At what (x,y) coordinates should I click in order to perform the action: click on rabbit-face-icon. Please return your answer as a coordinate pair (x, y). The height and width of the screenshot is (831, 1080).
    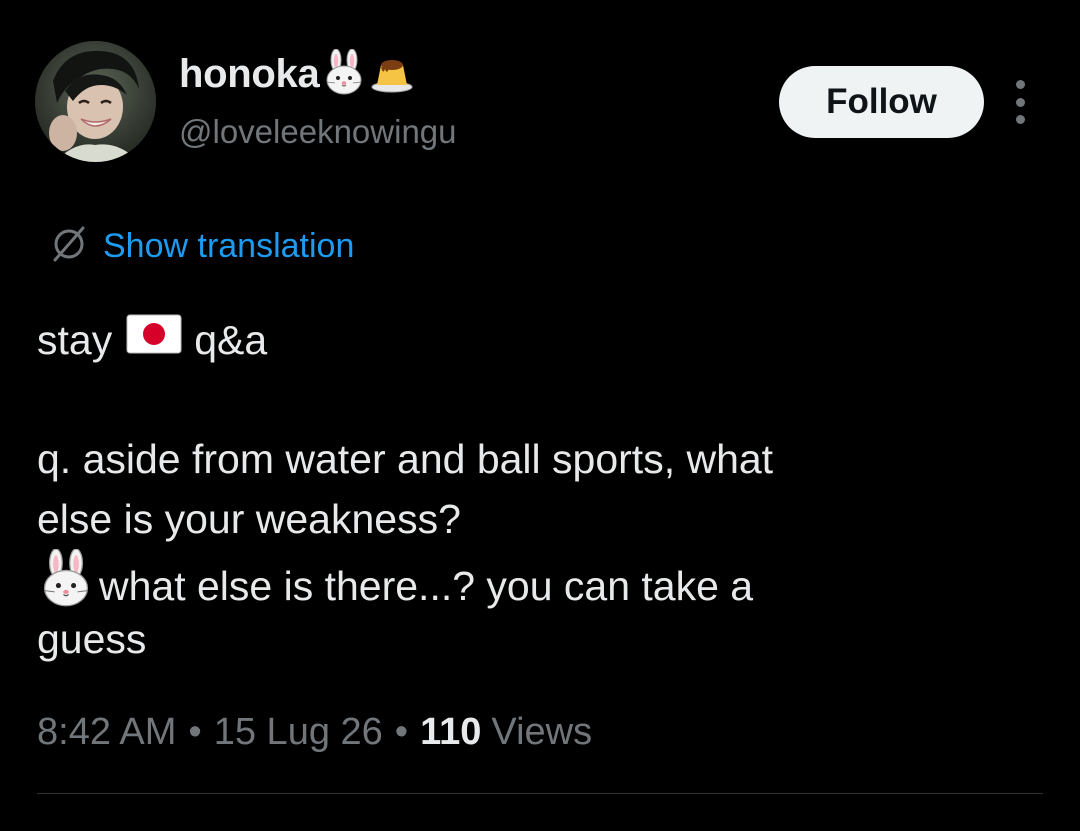
    Looking at the image, I should click on (344, 74).